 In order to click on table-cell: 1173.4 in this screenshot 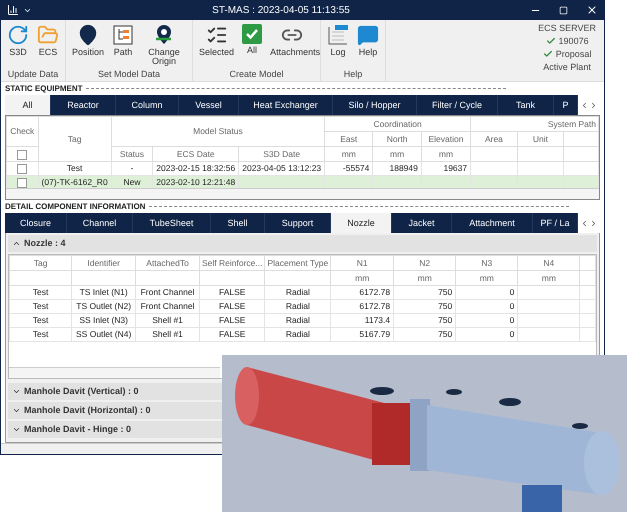, I will do `click(362, 320)`.